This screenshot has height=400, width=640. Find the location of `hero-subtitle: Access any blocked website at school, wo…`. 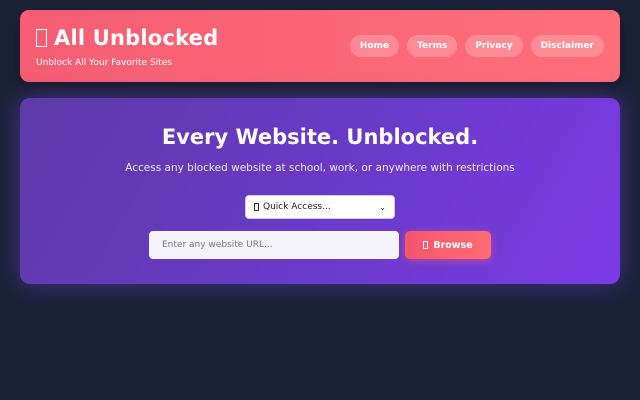

hero-subtitle: Access any blocked website at school, wo… is located at coordinates (320, 168).